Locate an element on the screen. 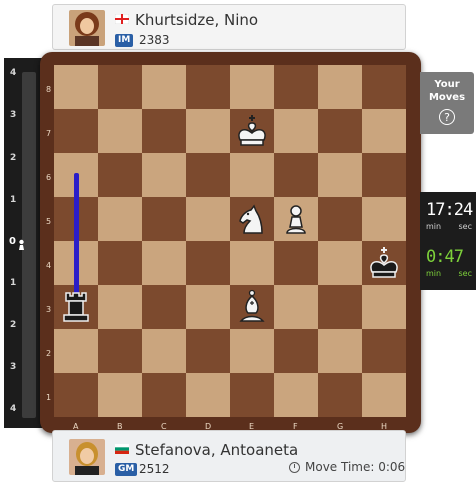 The width and height of the screenshot is (476, 496). white-knight-icon is located at coordinates (252, 219).